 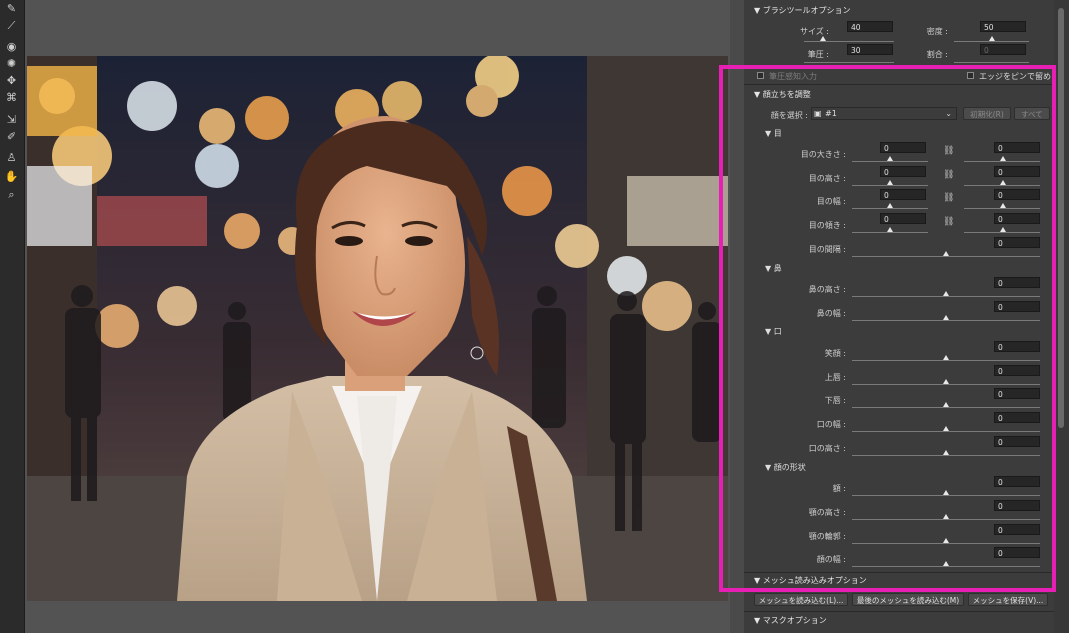 I want to click on forehead-field: 0, so click(x=1017, y=481).